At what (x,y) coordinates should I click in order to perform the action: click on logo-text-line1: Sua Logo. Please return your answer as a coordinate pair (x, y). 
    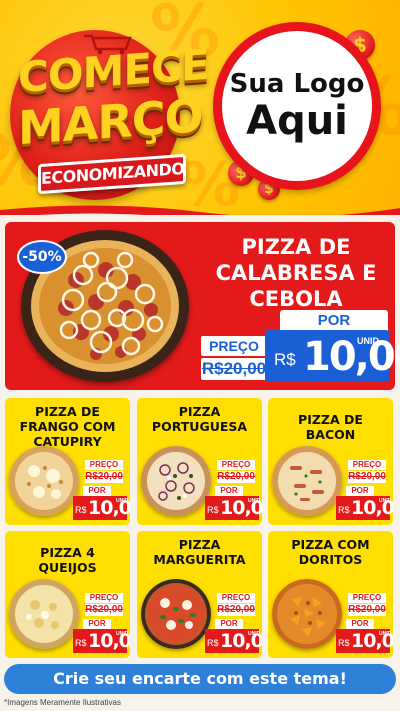
    Looking at the image, I should click on (297, 84).